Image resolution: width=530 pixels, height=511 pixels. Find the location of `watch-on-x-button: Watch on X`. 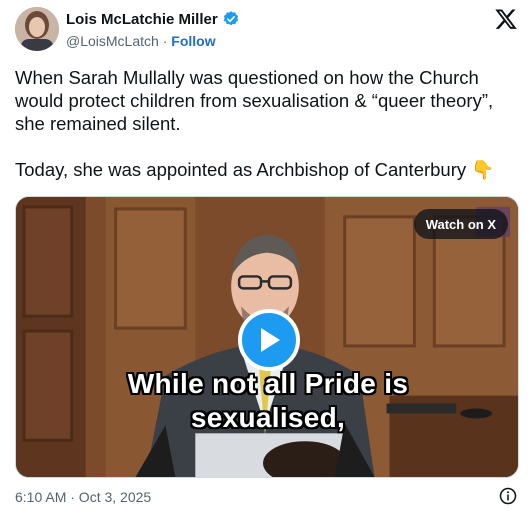

watch-on-x-button: Watch on X is located at coordinates (460, 224).